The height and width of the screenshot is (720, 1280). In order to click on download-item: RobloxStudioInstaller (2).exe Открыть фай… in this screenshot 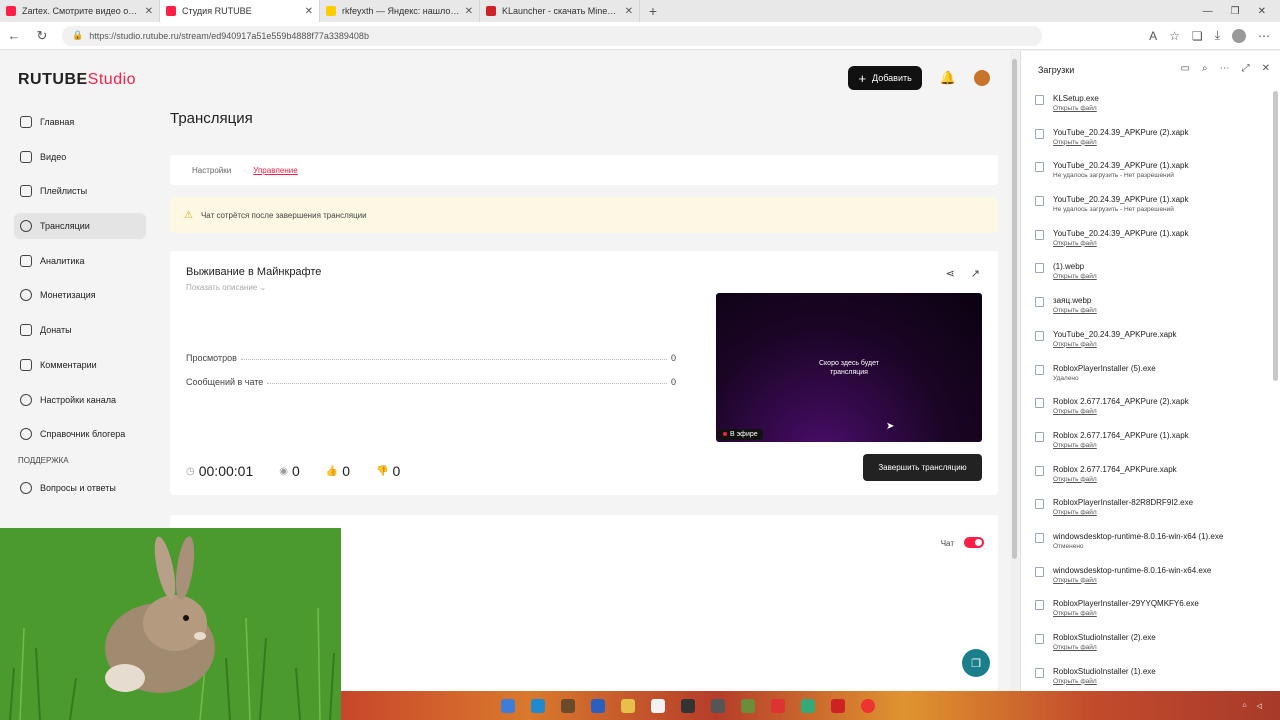, I will do `click(1151, 649)`.